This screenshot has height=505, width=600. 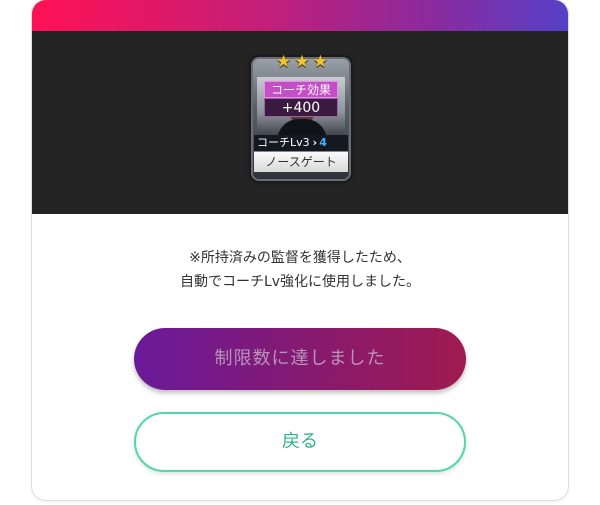 I want to click on back-button: 戻る, so click(x=300, y=442).